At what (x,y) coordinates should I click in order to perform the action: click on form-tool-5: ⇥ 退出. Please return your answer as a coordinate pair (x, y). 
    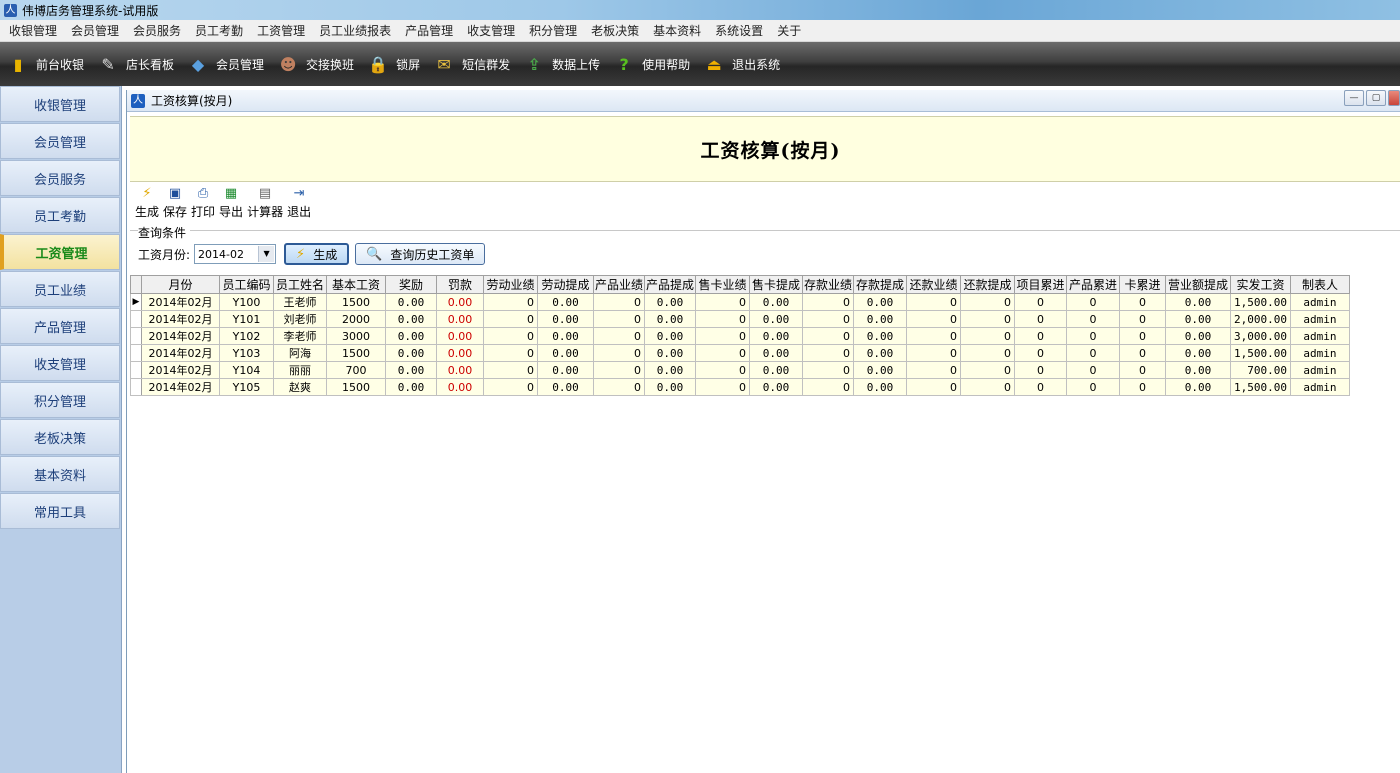
    Looking at the image, I should click on (299, 202).